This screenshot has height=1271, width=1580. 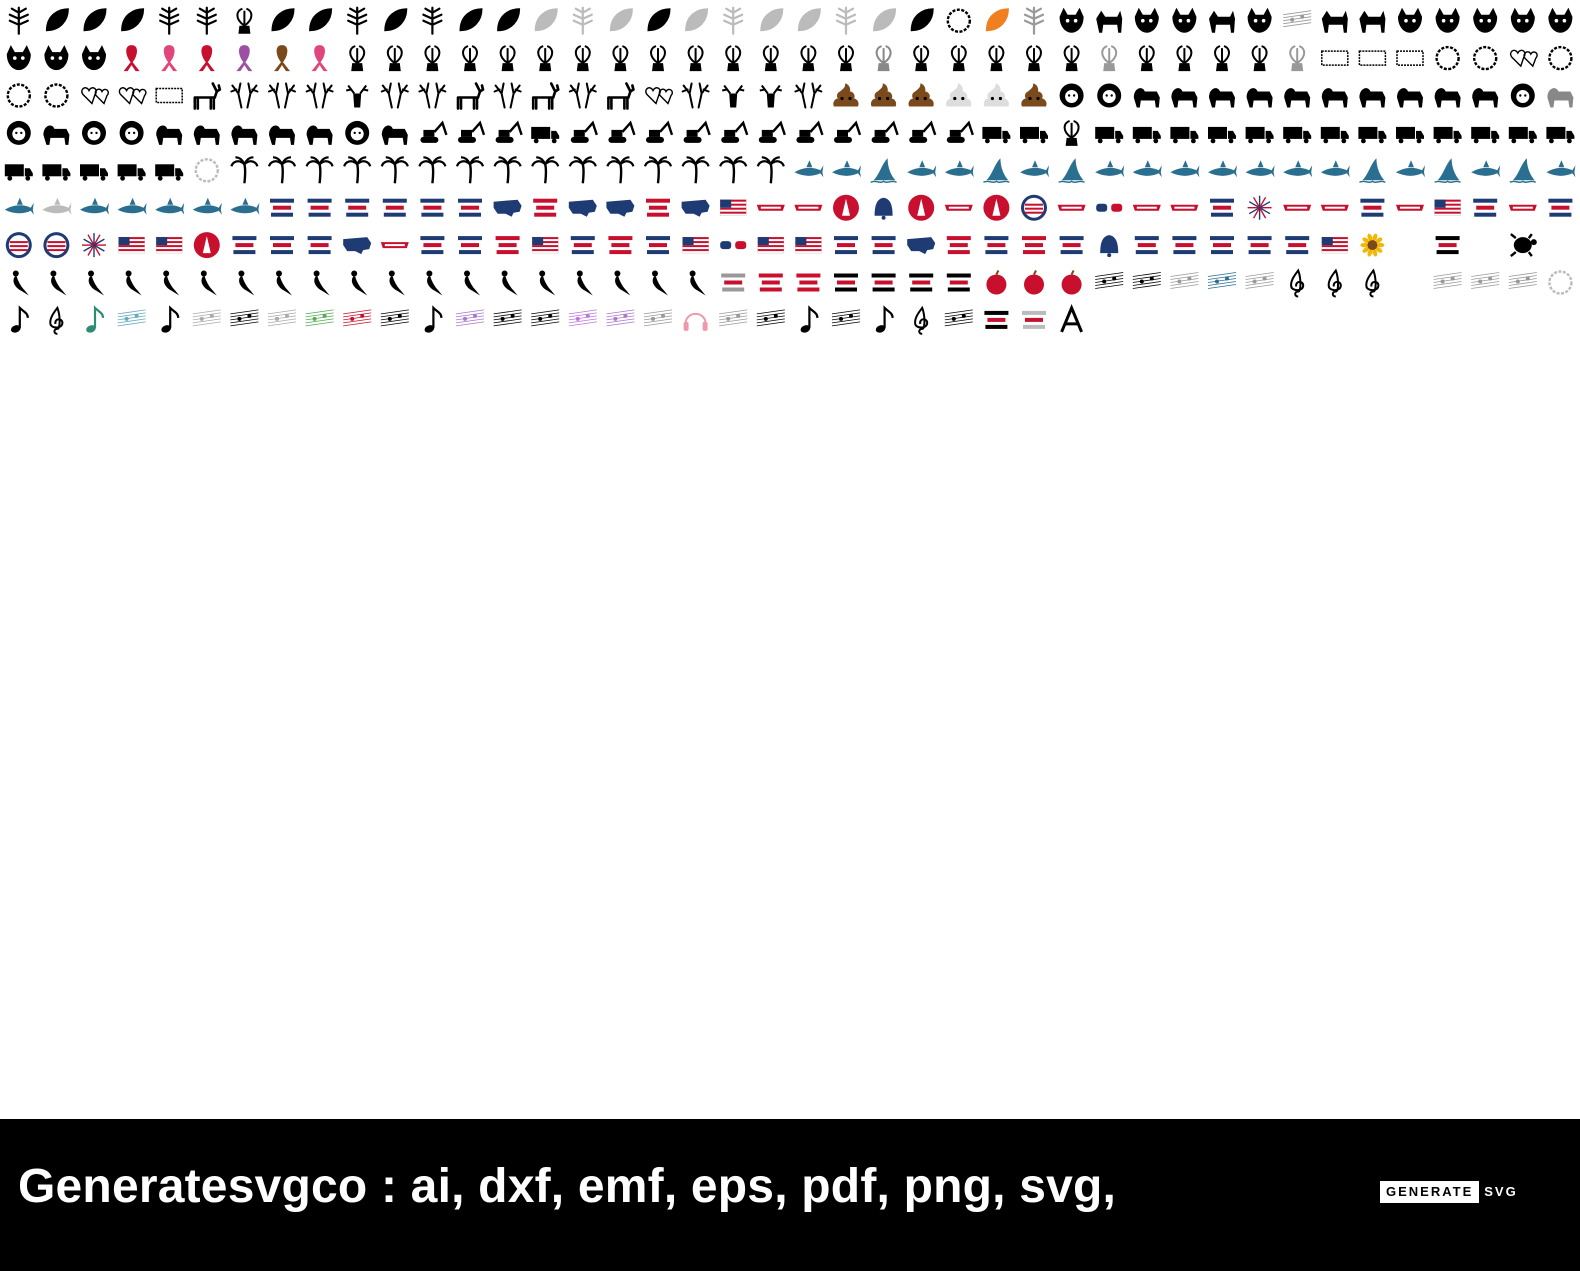 What do you see at coordinates (1523, 245) in the screenshot?
I see `turtle-icon` at bounding box center [1523, 245].